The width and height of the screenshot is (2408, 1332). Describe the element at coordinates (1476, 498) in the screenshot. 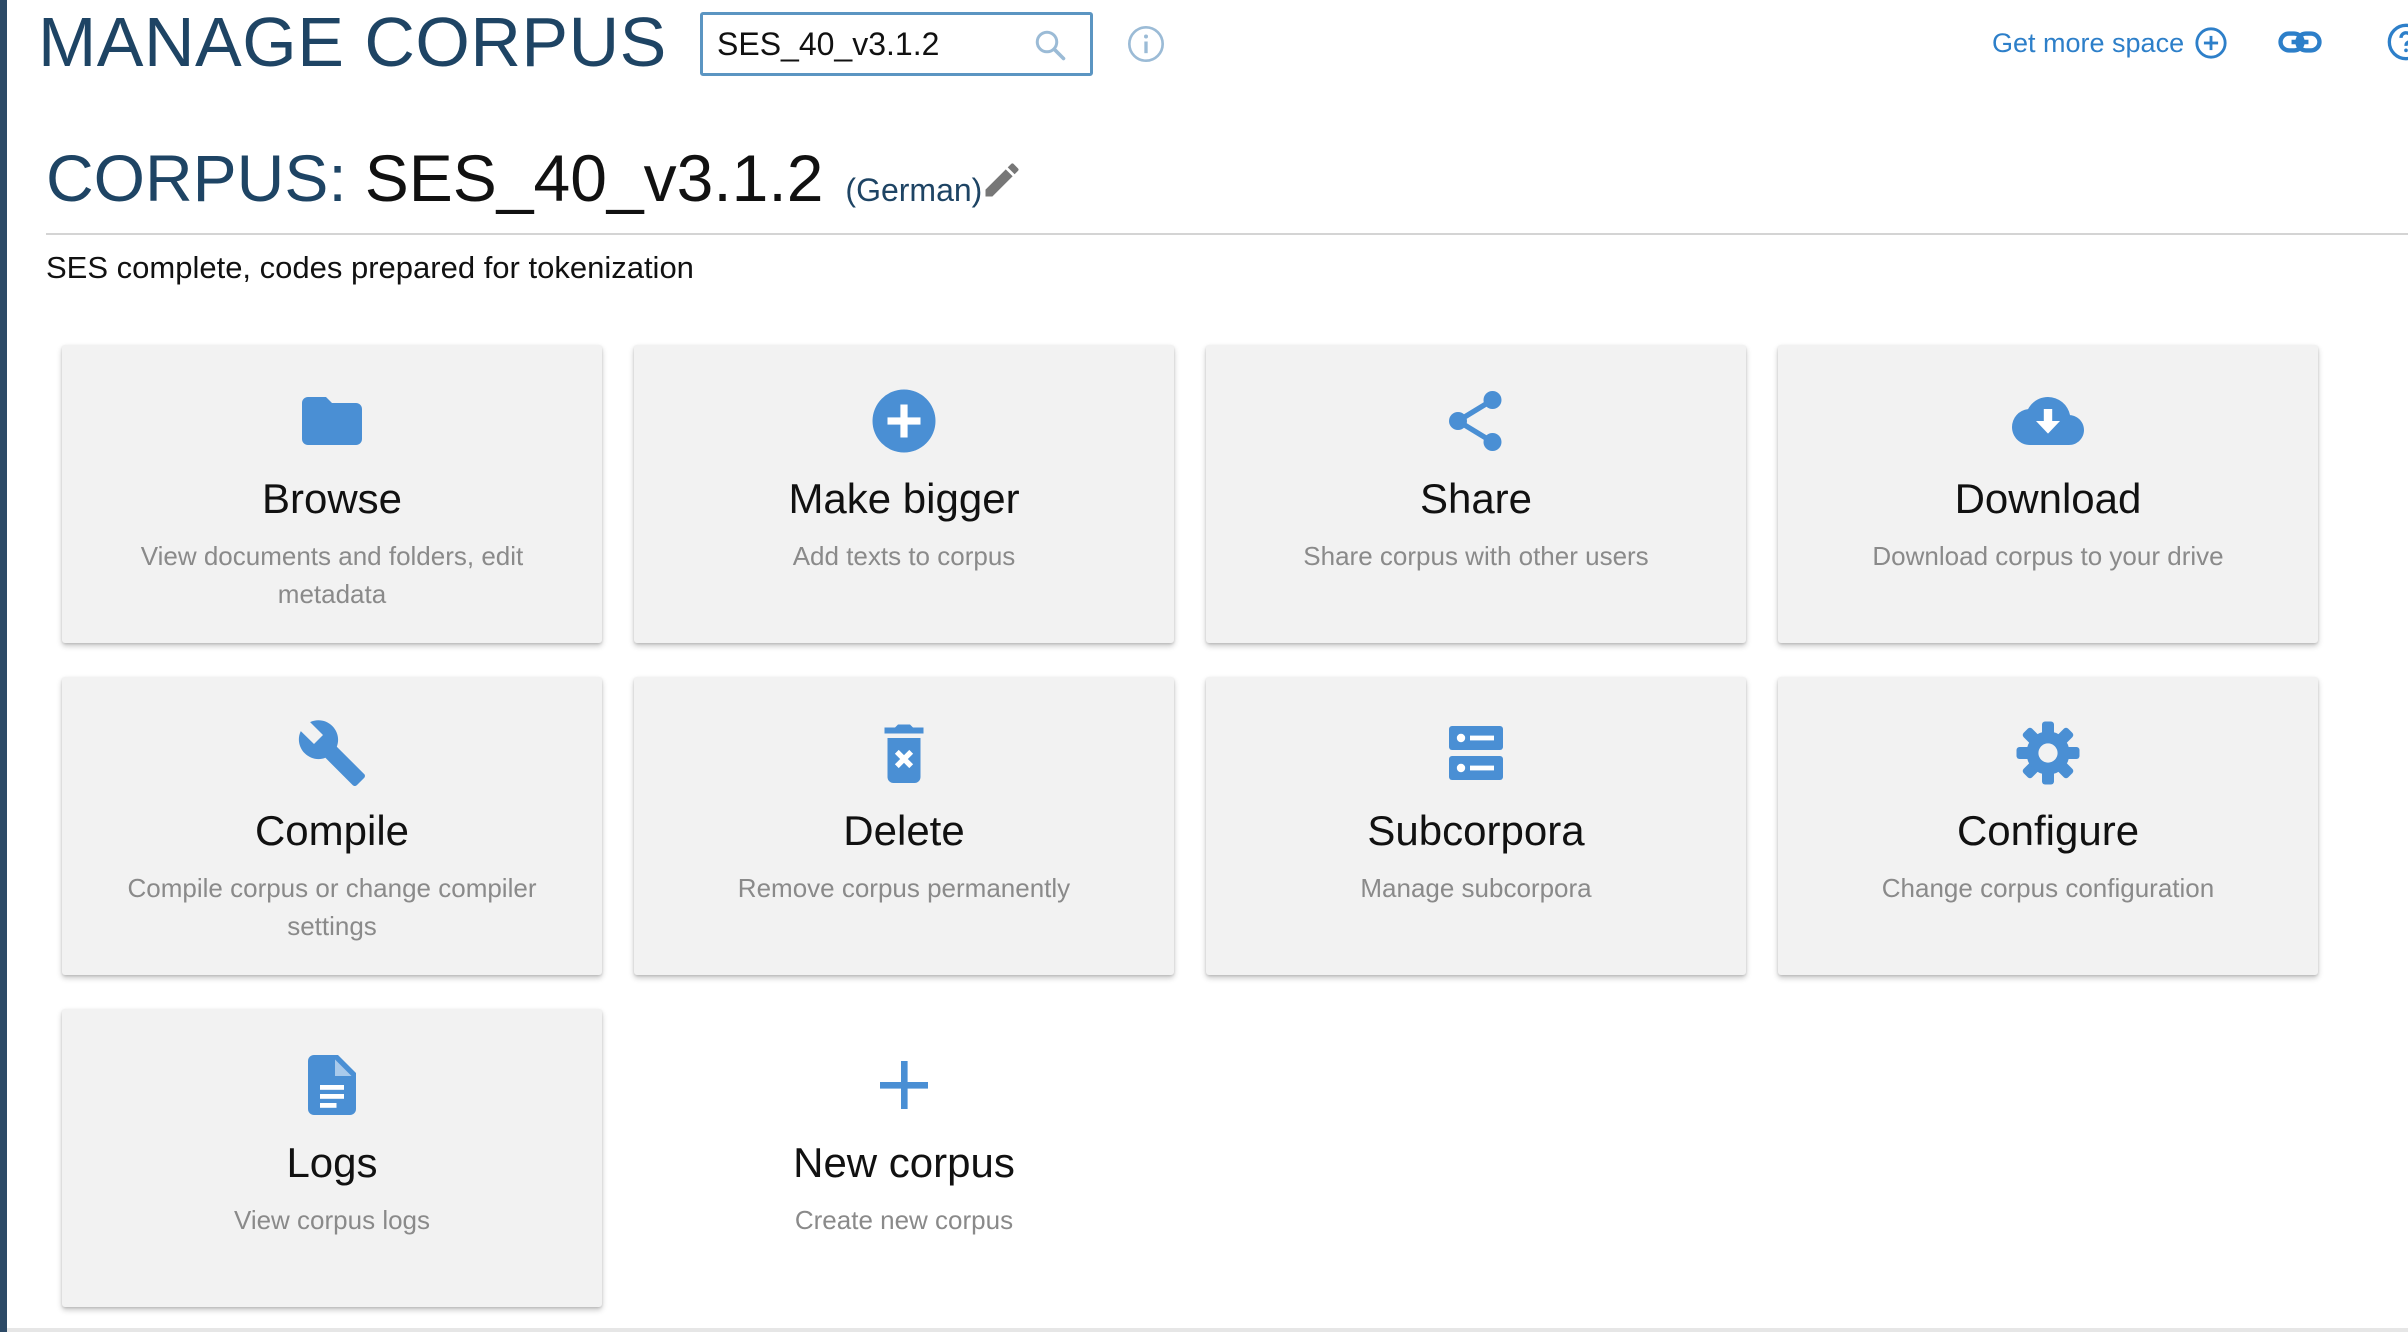

I see `card-title: Share` at that location.